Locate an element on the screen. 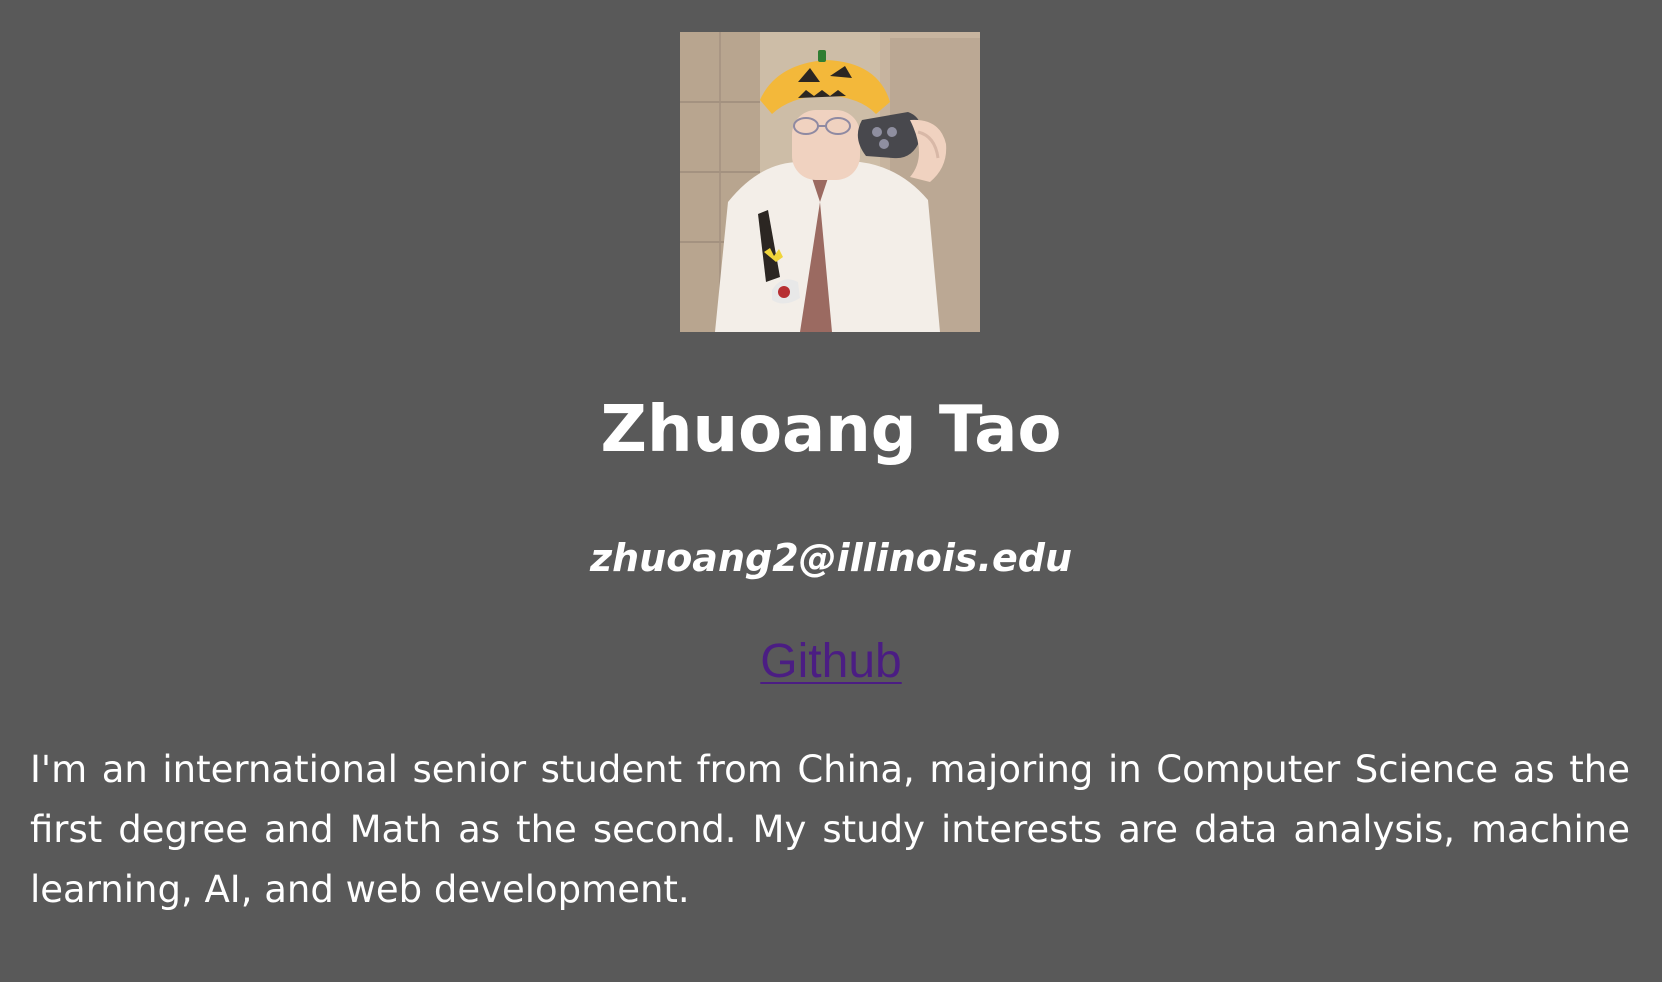 The image size is (1662, 982). profile-photo is located at coordinates (830, 182).